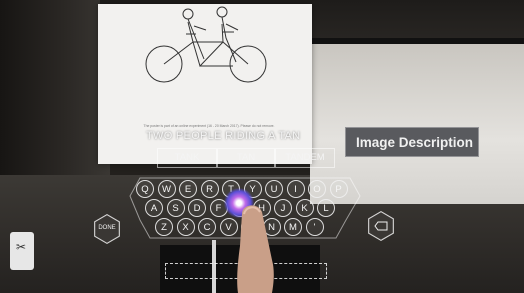 Image resolution: width=524 pixels, height=293 pixels. I want to click on key-k: K, so click(304, 208).